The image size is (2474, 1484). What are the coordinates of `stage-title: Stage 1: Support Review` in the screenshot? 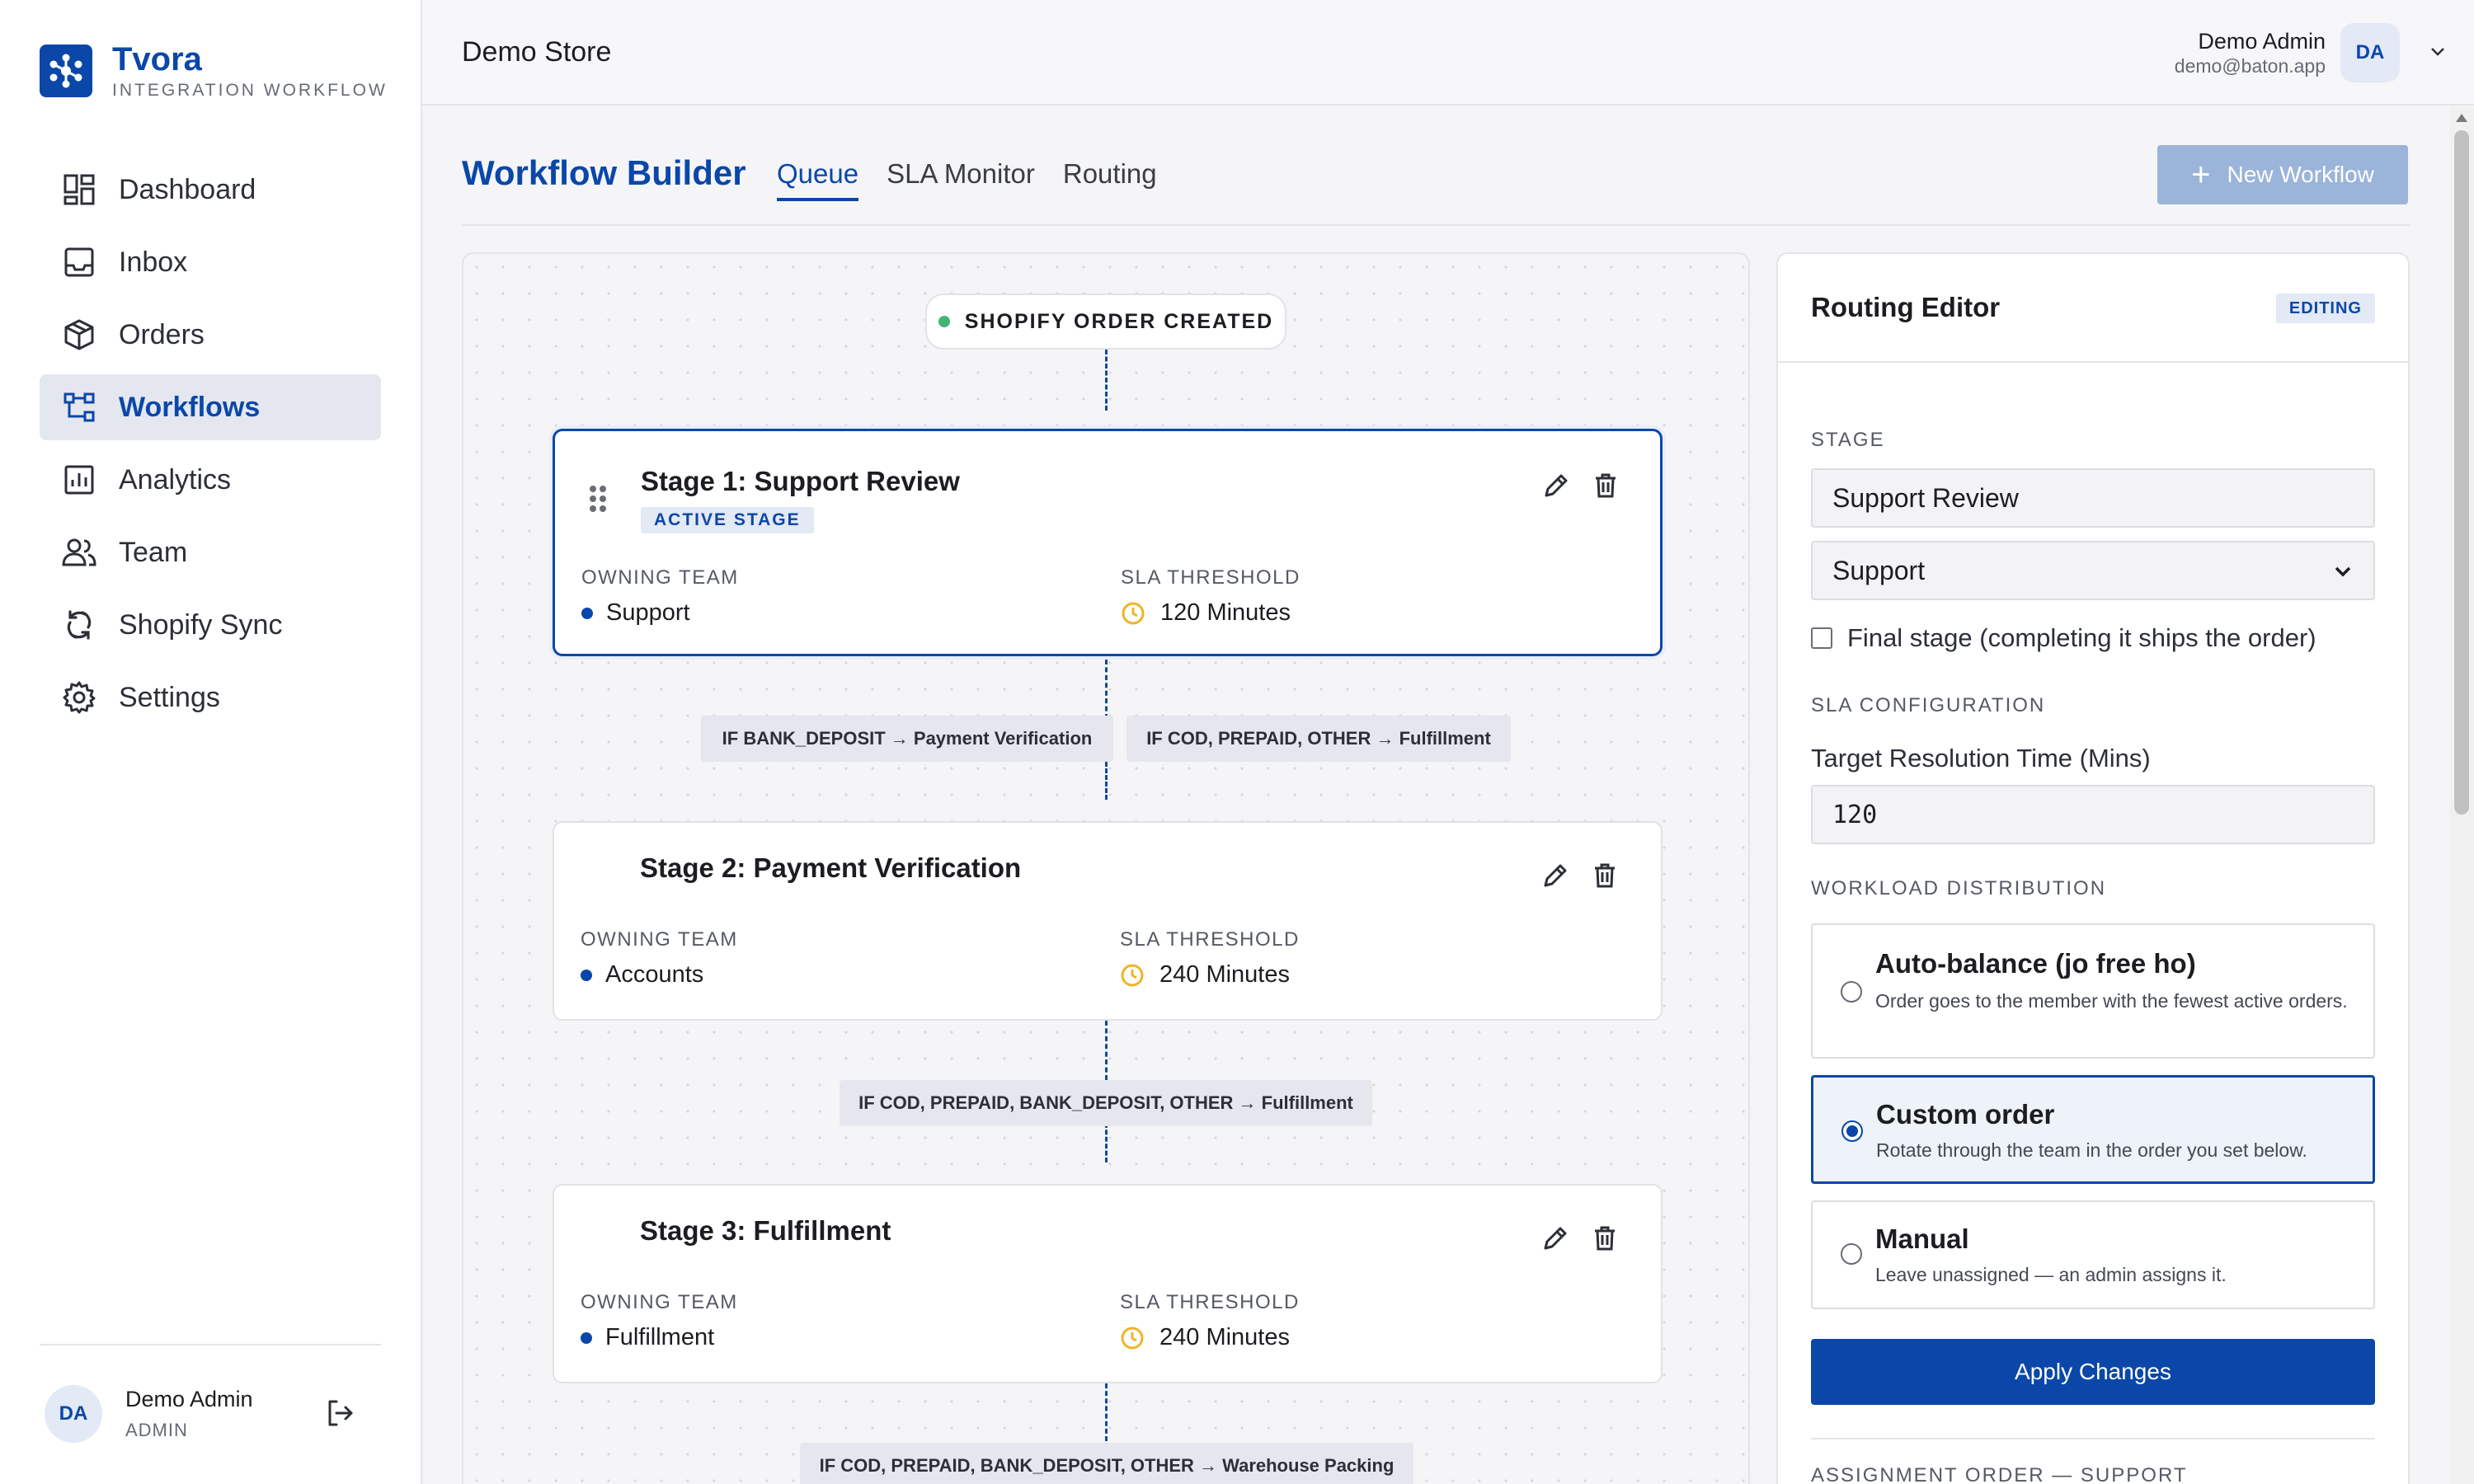 It's located at (800, 481).